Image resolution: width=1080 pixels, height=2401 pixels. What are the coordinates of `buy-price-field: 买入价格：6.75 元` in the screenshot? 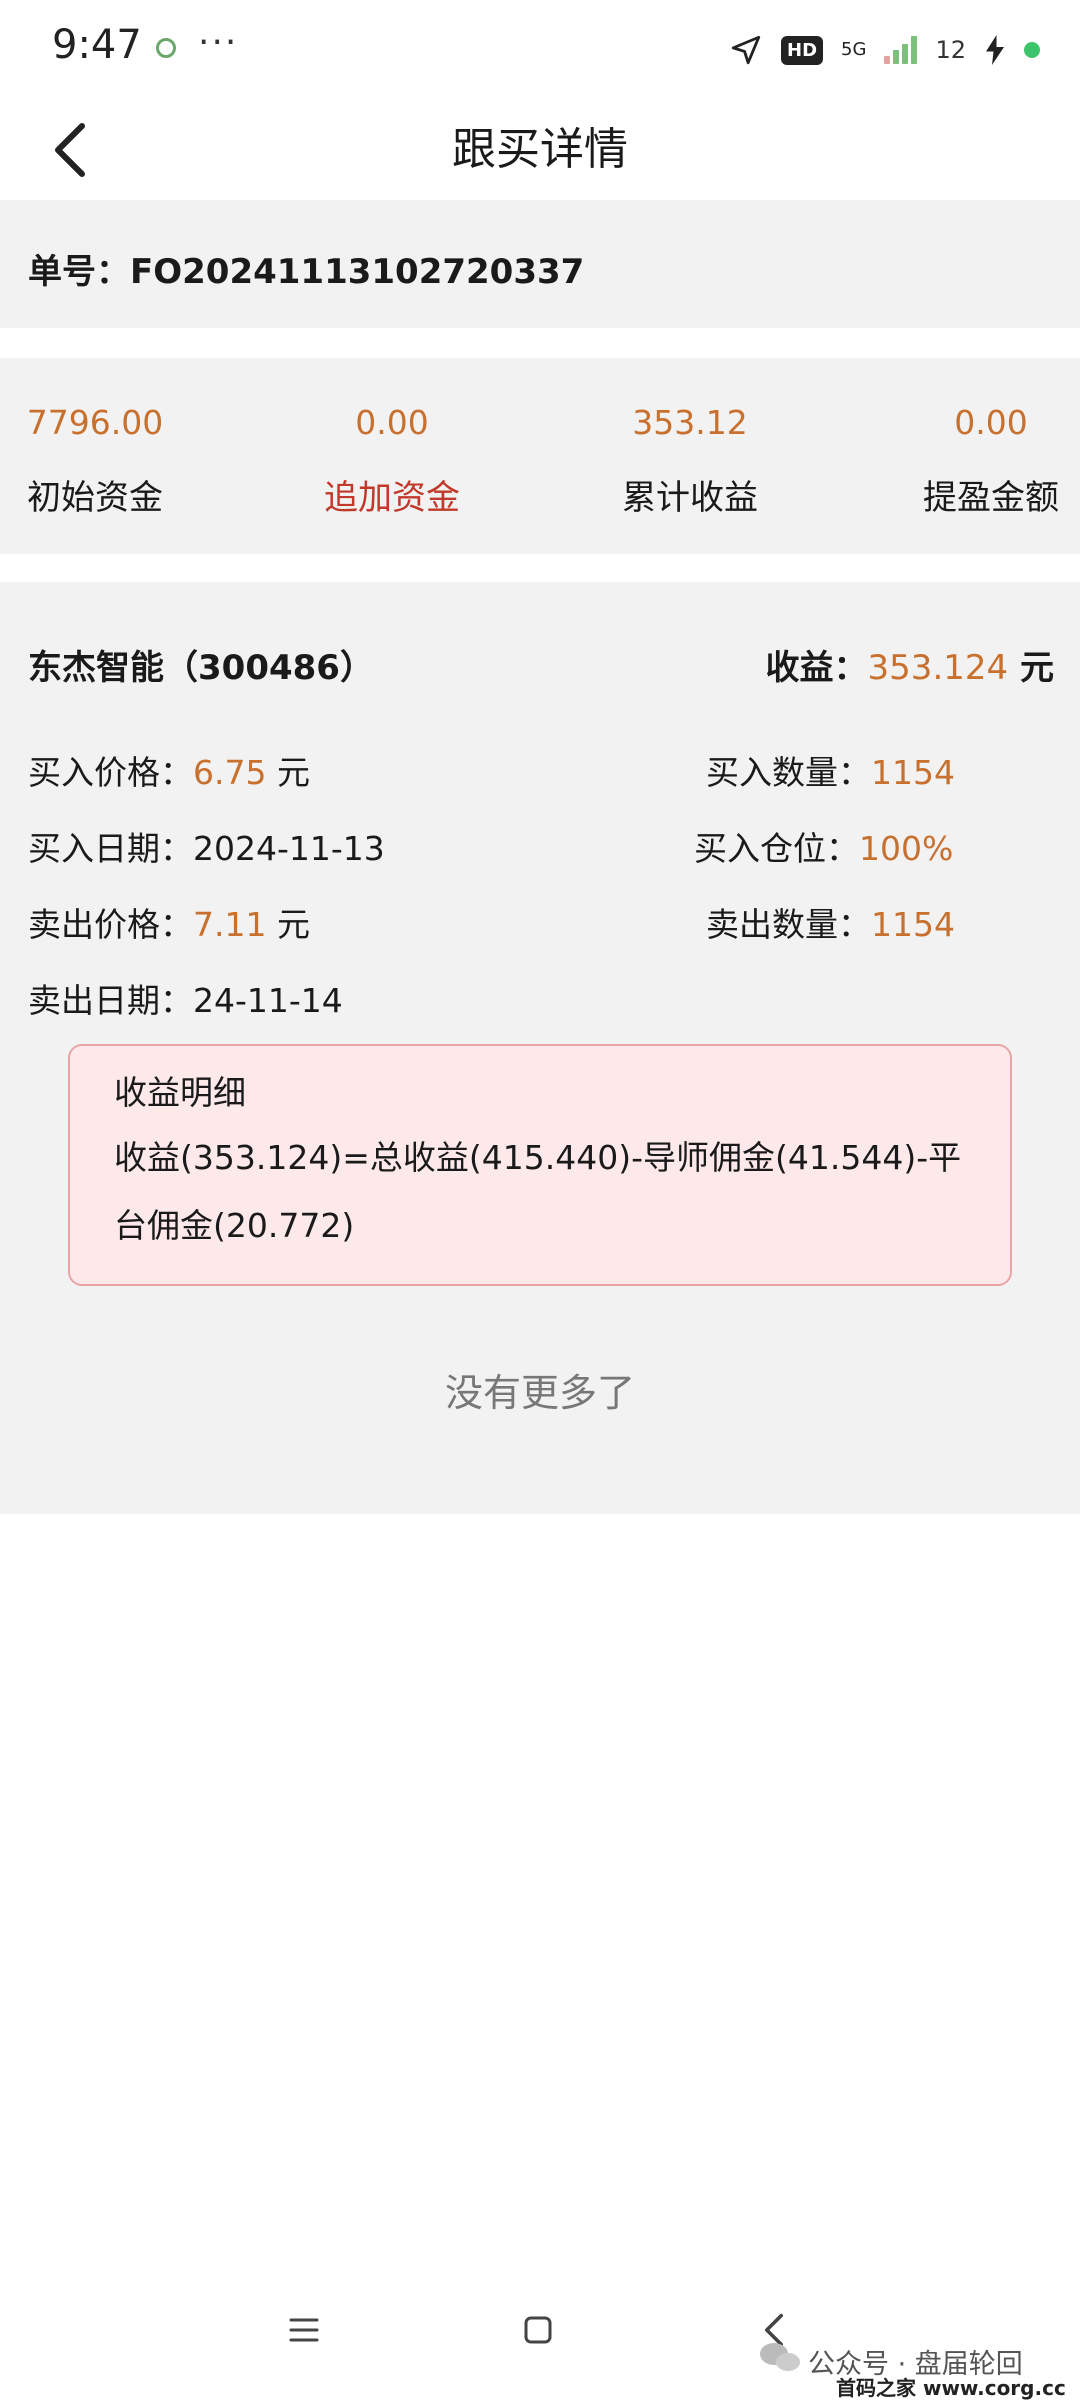 It's located at (169, 770).